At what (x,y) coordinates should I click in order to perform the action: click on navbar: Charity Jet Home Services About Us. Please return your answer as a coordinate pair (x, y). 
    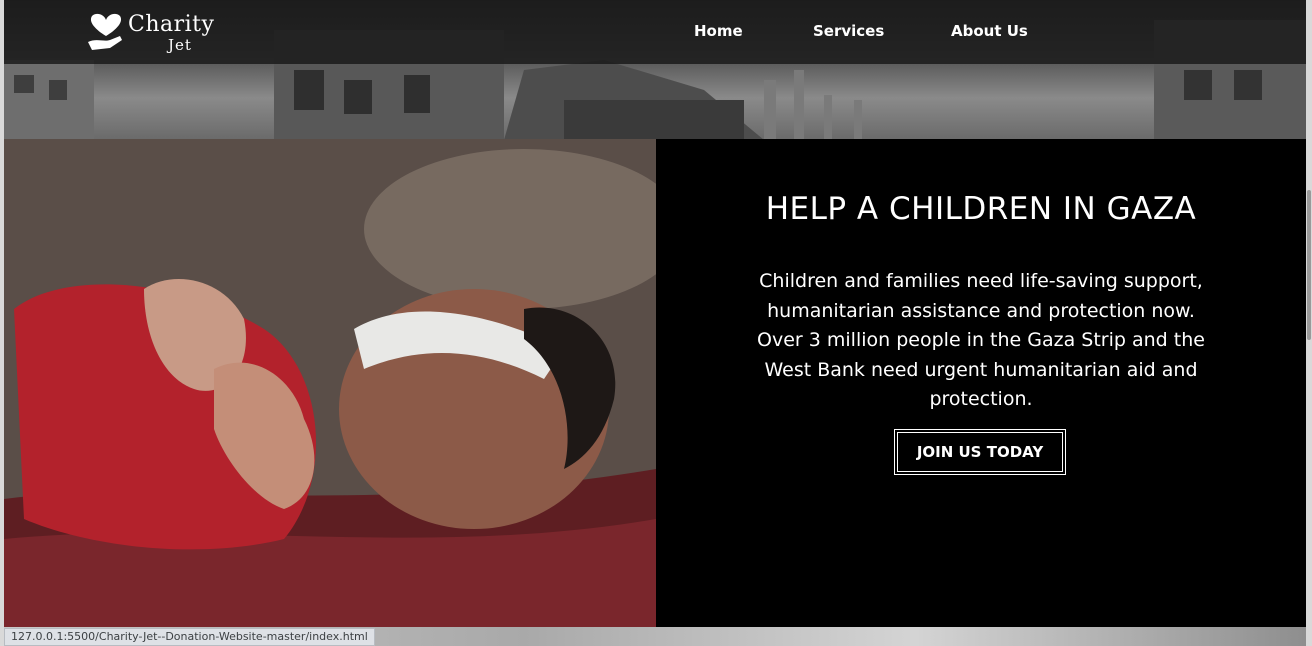
    Looking at the image, I should click on (655, 32).